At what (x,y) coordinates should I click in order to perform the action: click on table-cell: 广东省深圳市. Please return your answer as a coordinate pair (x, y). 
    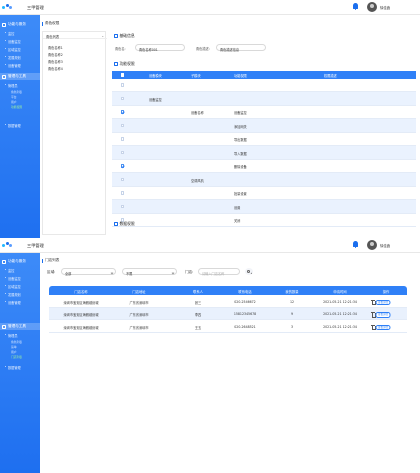
    Looking at the image, I should click on (139, 315).